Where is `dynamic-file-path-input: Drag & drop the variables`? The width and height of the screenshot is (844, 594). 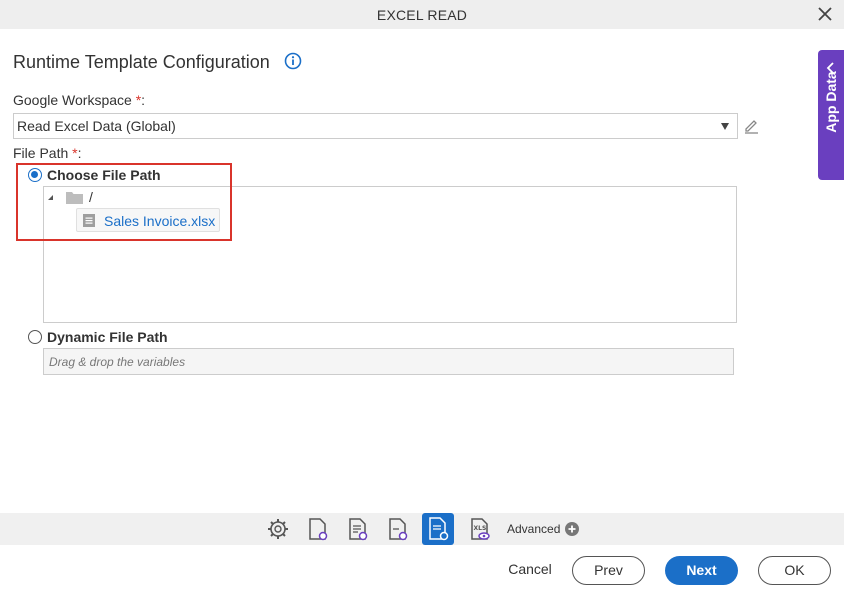
dynamic-file-path-input: Drag & drop the variables is located at coordinates (388, 361).